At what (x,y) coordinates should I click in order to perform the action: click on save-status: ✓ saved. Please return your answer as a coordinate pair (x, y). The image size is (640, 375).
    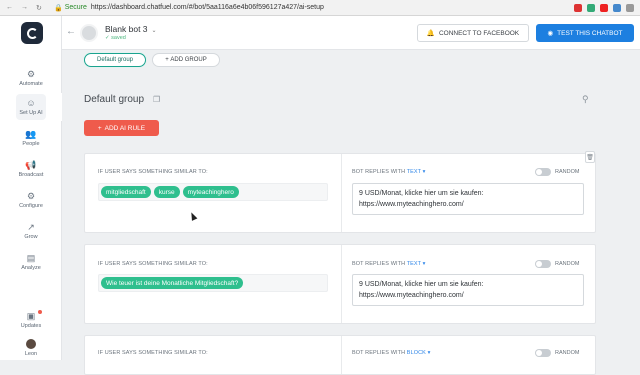
    Looking at the image, I should click on (115, 38).